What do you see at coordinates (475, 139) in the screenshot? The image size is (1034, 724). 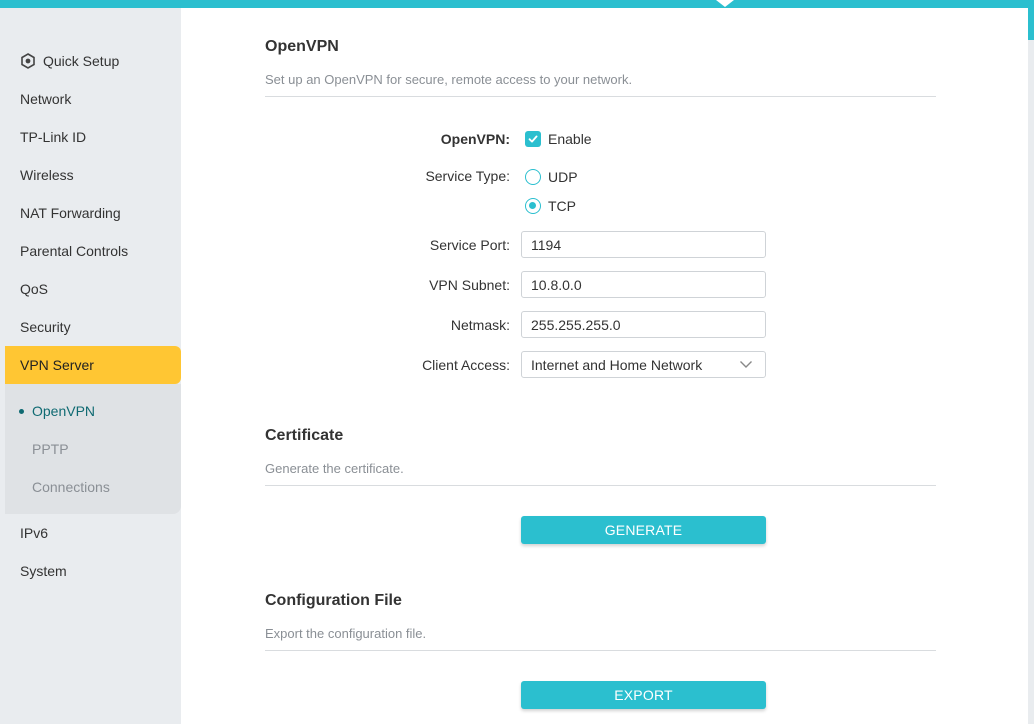 I see `openvpn-label: OpenVPN:` at bounding box center [475, 139].